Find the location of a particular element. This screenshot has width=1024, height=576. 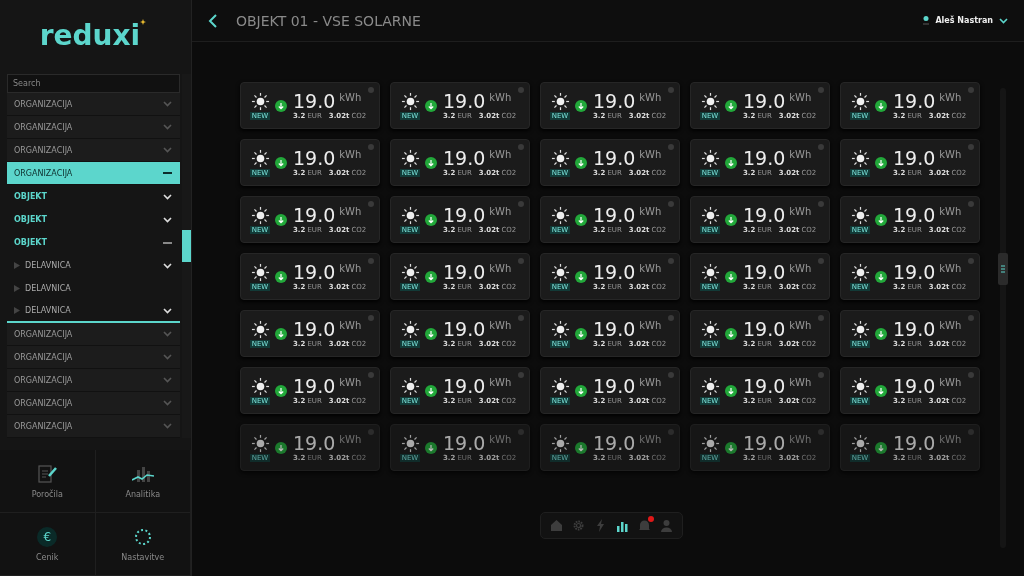

nav-tile: Poročila is located at coordinates (48, 481).